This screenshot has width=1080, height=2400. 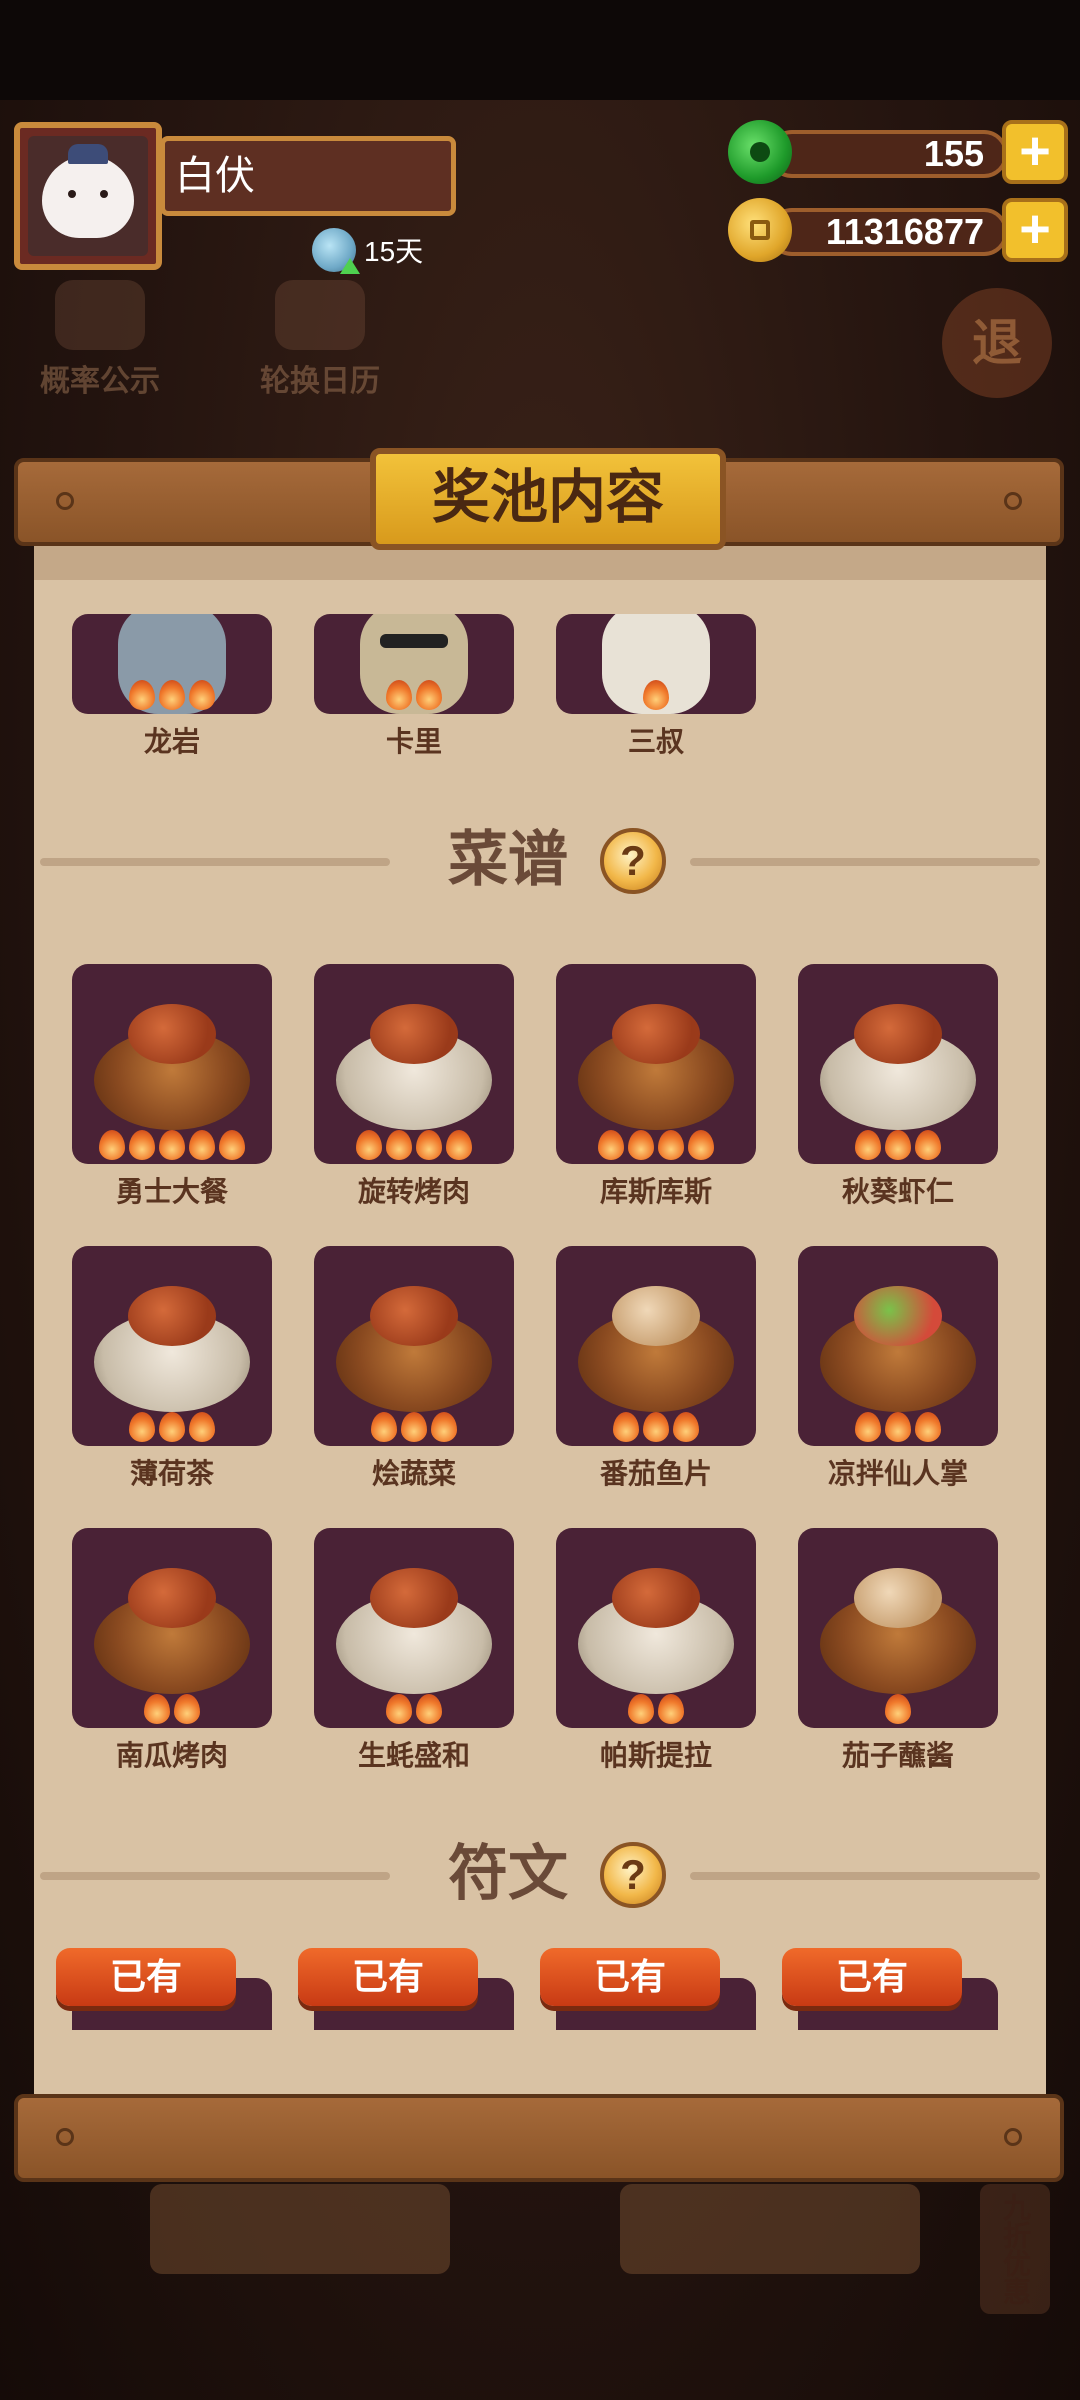 I want to click on recipe-card: 生蚝盛和, so click(x=414, y=1651).